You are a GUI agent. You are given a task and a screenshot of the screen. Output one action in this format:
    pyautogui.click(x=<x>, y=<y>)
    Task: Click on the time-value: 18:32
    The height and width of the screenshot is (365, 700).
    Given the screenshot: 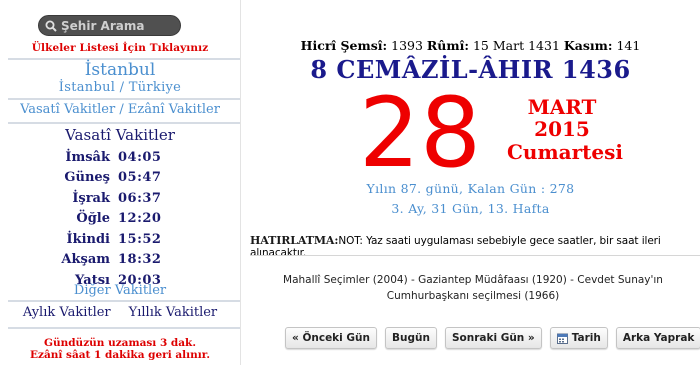 What is the action you would take?
    pyautogui.click(x=140, y=260)
    